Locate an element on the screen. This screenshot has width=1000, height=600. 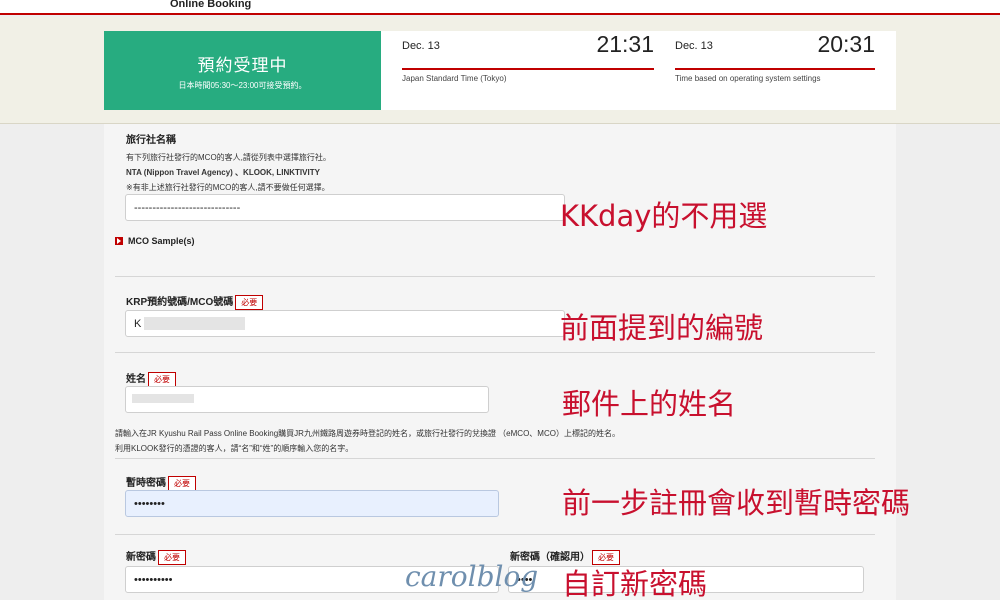
mco-sample-link: MCO Sample(s) is located at coordinates (155, 241).